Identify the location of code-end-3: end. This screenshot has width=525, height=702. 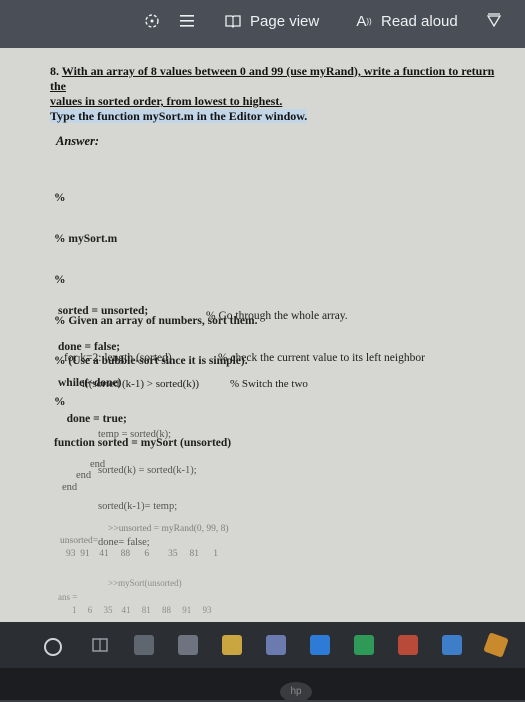
(70, 487).